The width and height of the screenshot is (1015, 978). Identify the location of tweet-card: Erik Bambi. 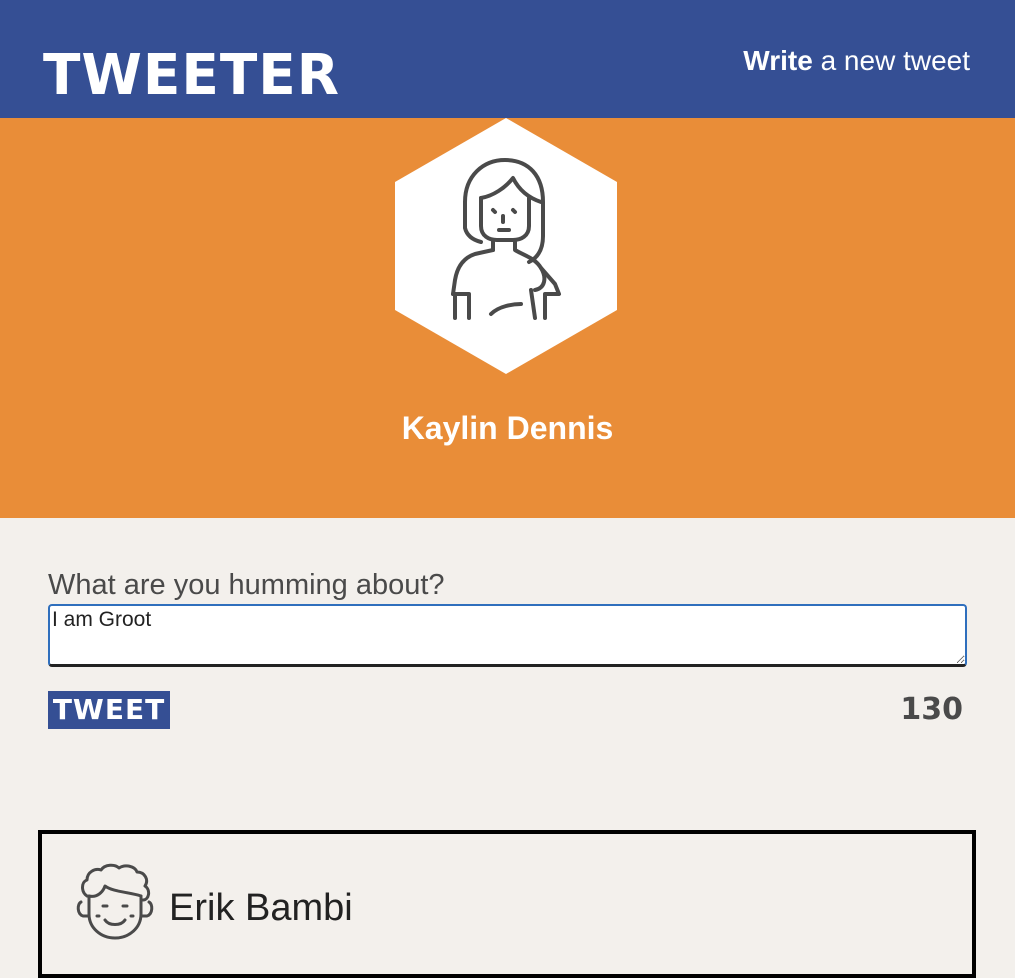
(507, 904).